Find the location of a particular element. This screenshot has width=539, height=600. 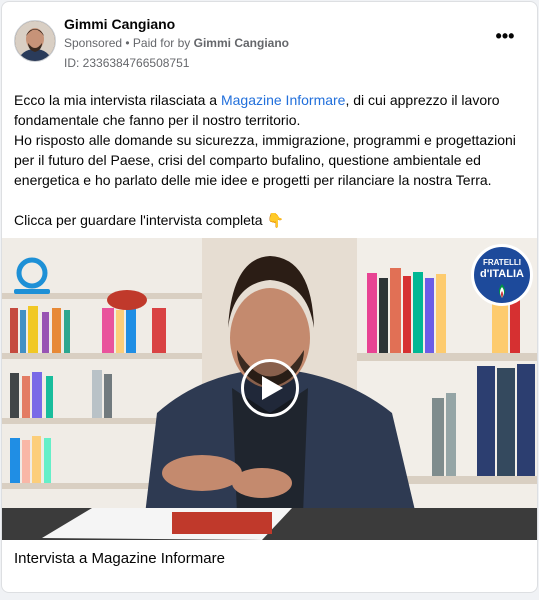

sponsored-line: Sponsored • Paid for by Gimmi Cangiano is located at coordinates (176, 43).